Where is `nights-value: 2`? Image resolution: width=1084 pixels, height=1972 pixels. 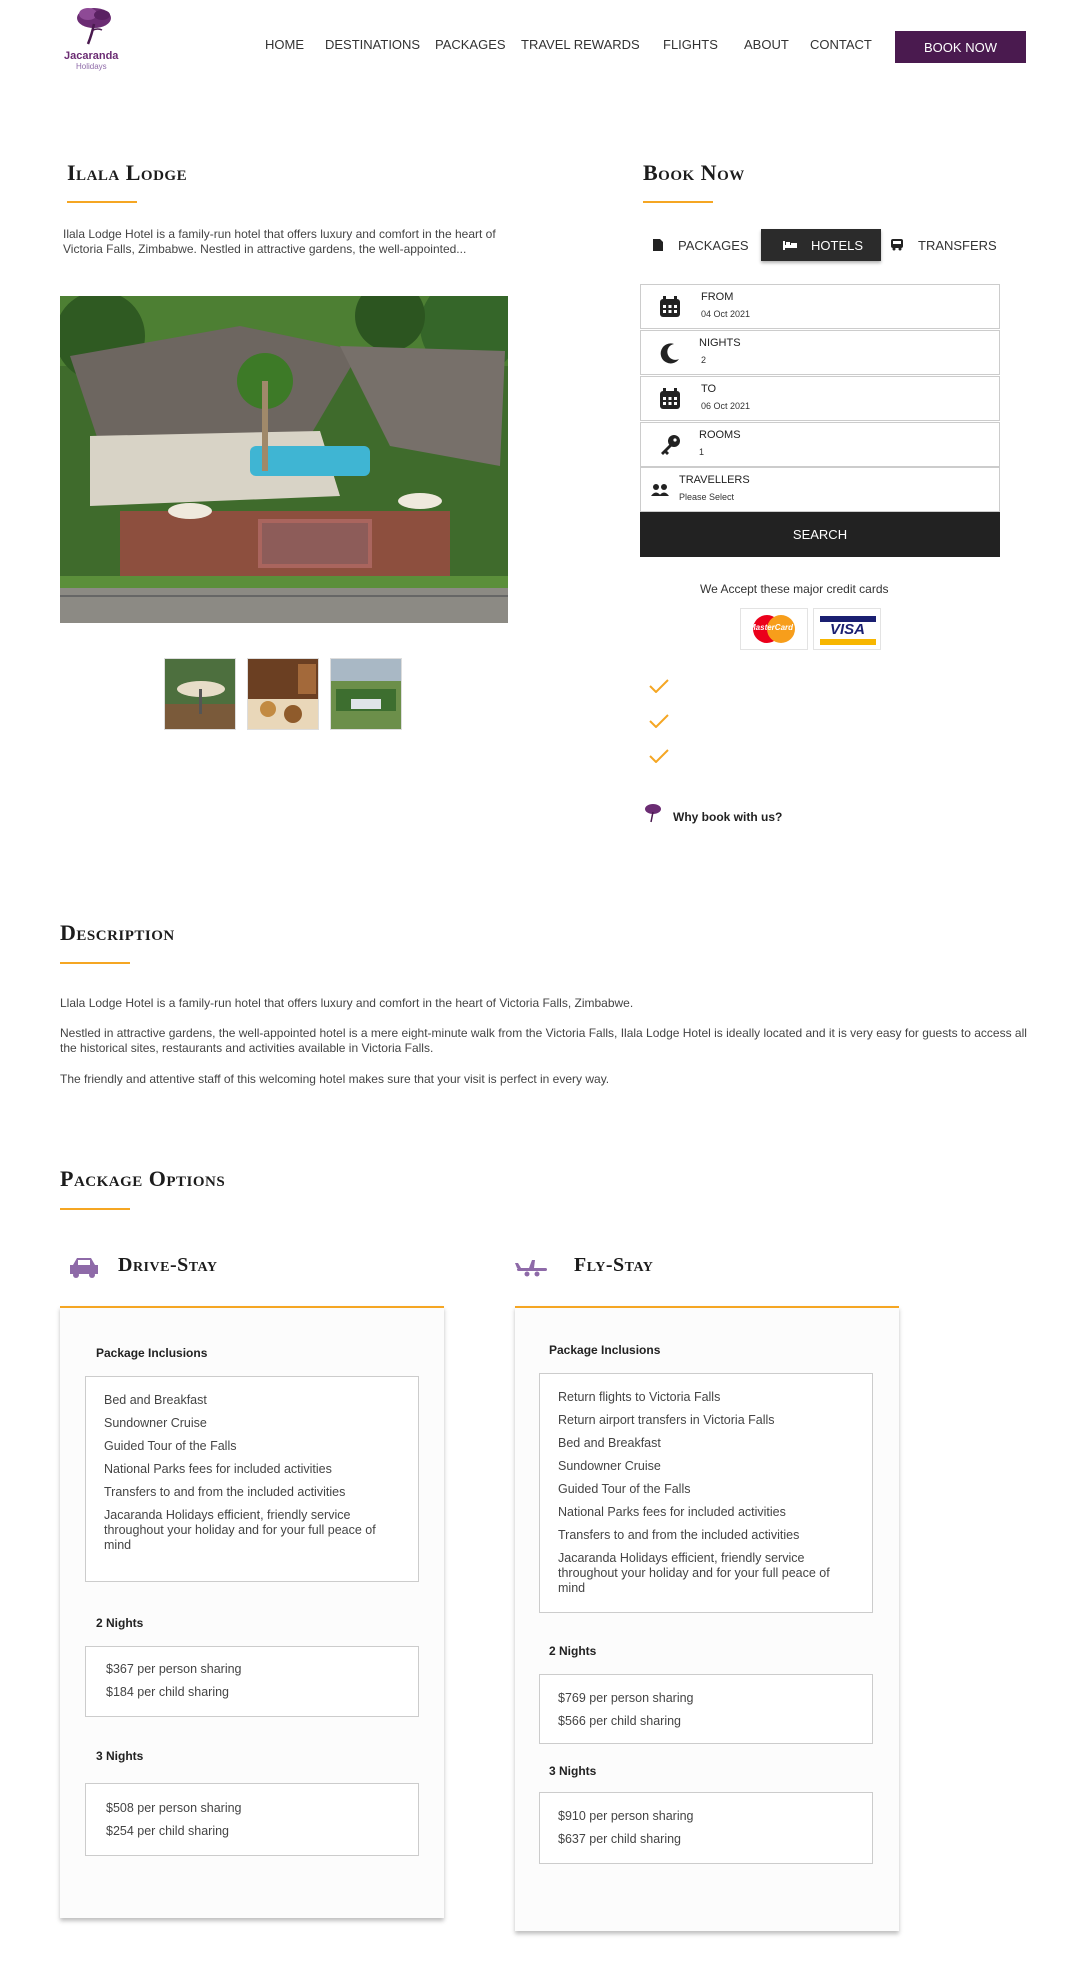 nights-value: 2 is located at coordinates (704, 360).